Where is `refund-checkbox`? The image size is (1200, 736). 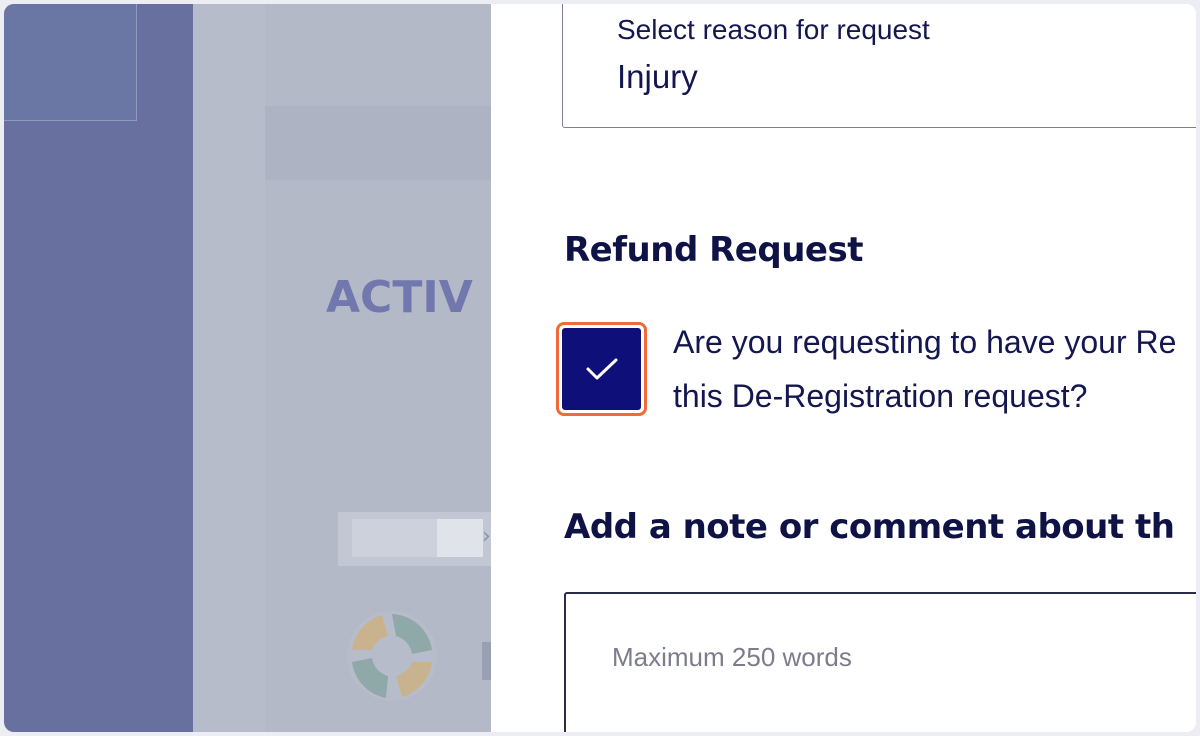 refund-checkbox is located at coordinates (601, 369).